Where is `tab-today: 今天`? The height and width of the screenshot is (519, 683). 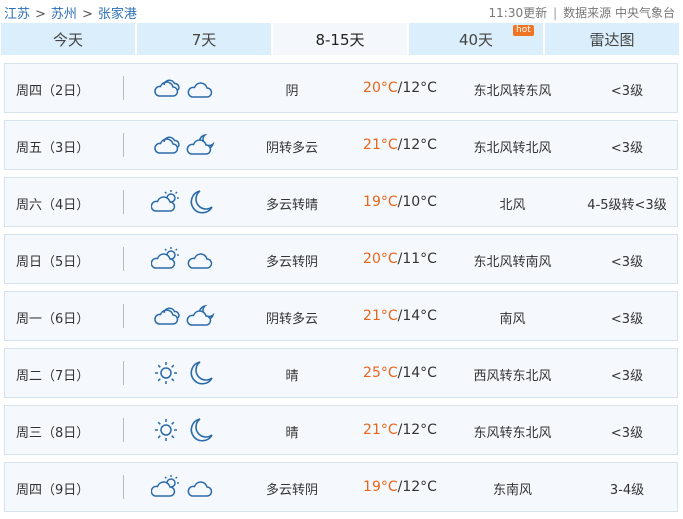
tab-today: 今天 is located at coordinates (68, 39).